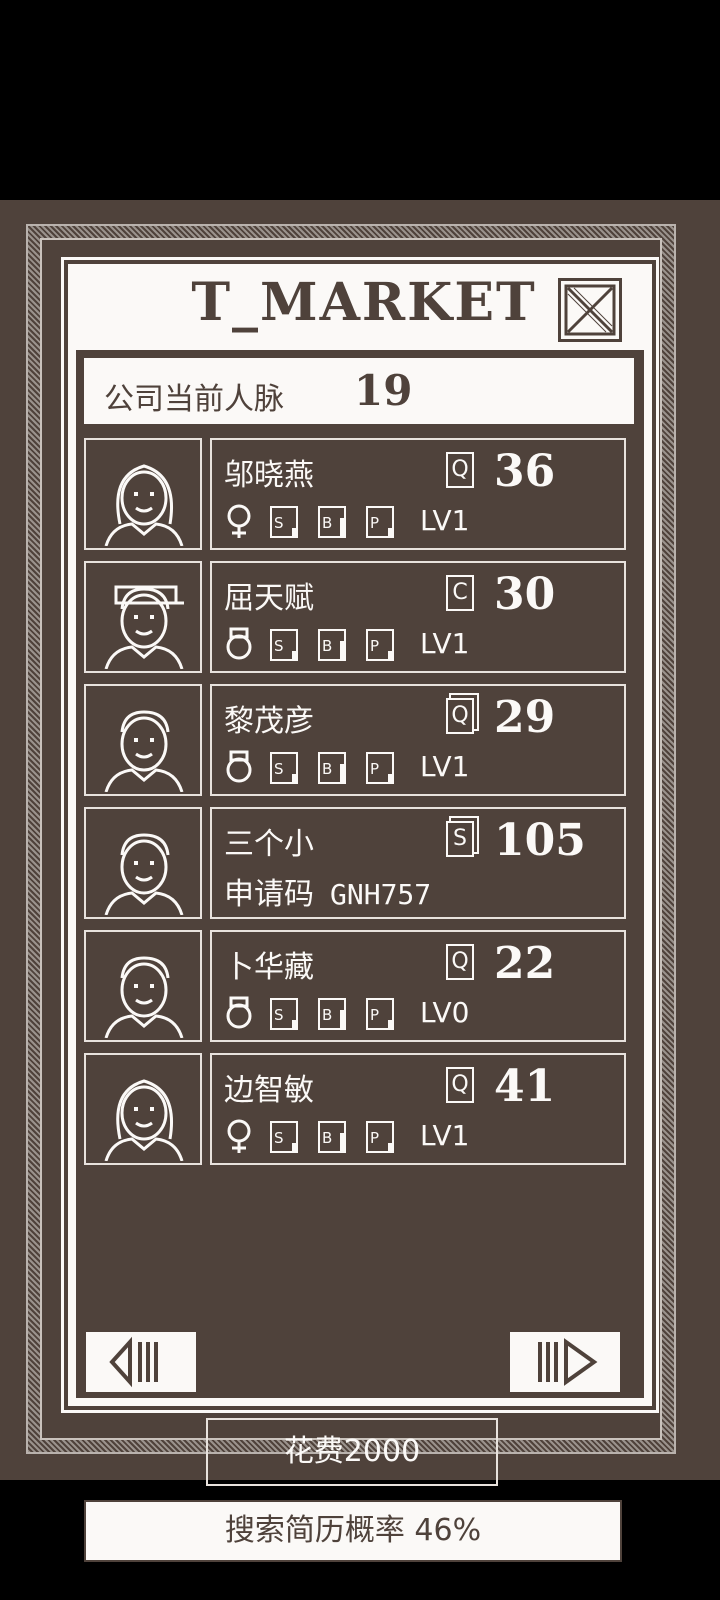  Describe the element at coordinates (269, 475) in the screenshot. I see `candidate-name: 邬晓燕` at that location.